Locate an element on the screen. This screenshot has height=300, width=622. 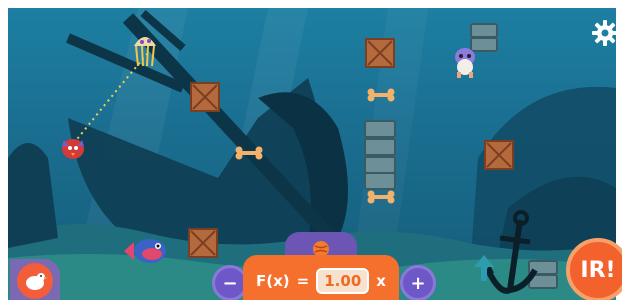
coefficient-value-field: 1.00 is located at coordinates (343, 281).